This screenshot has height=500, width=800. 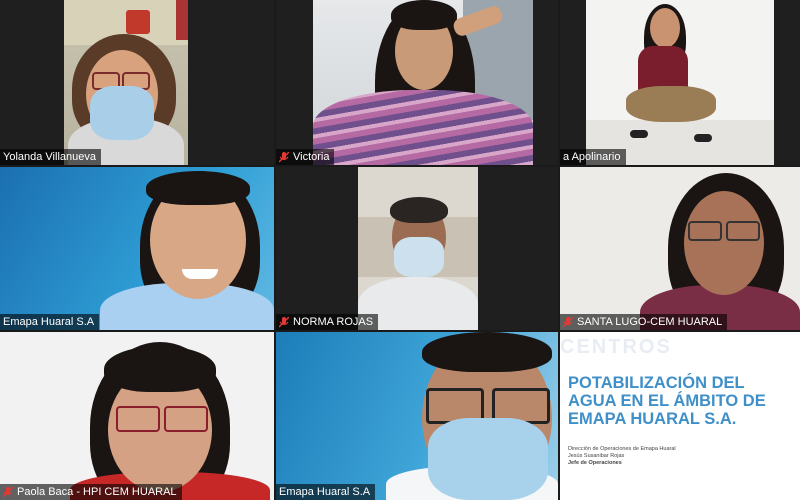 What do you see at coordinates (616, 347) in the screenshot?
I see `slide-watermark: CENTROS` at bounding box center [616, 347].